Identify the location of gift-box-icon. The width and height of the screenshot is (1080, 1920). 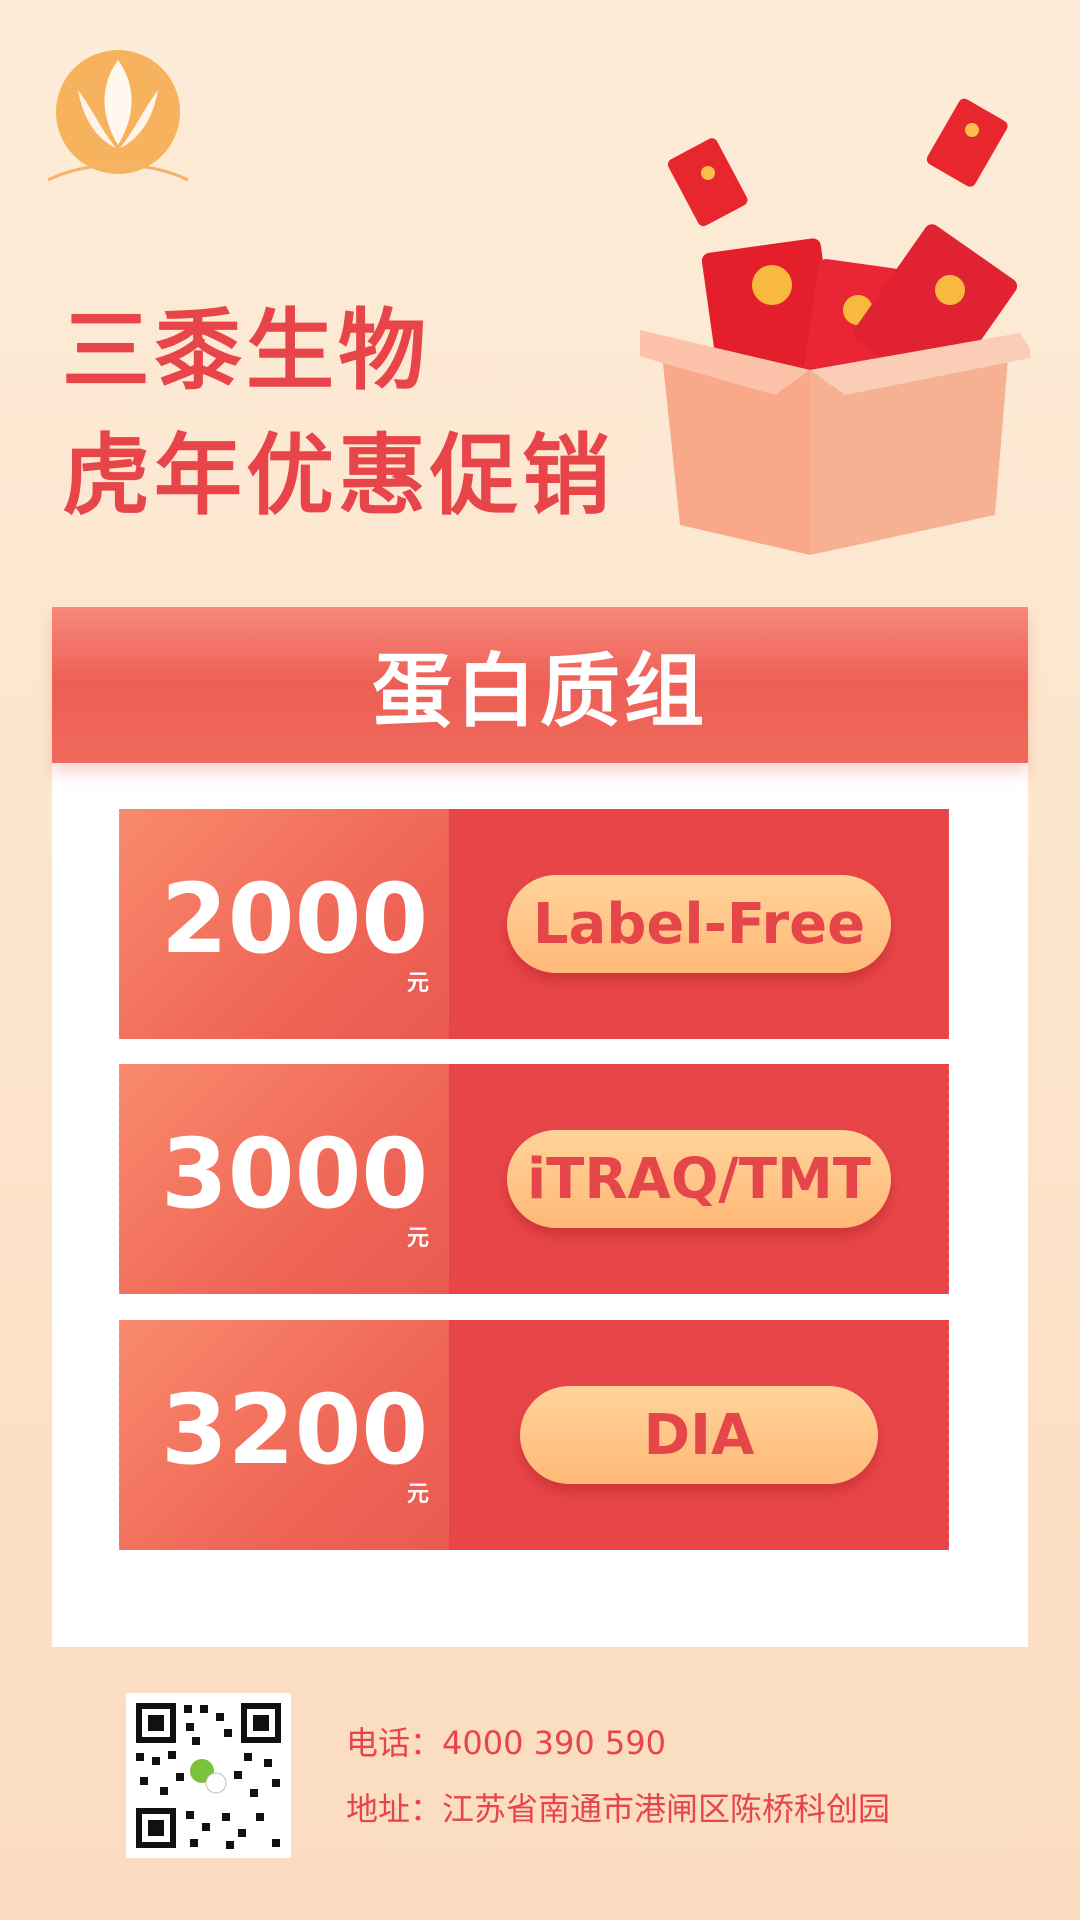
(835, 326).